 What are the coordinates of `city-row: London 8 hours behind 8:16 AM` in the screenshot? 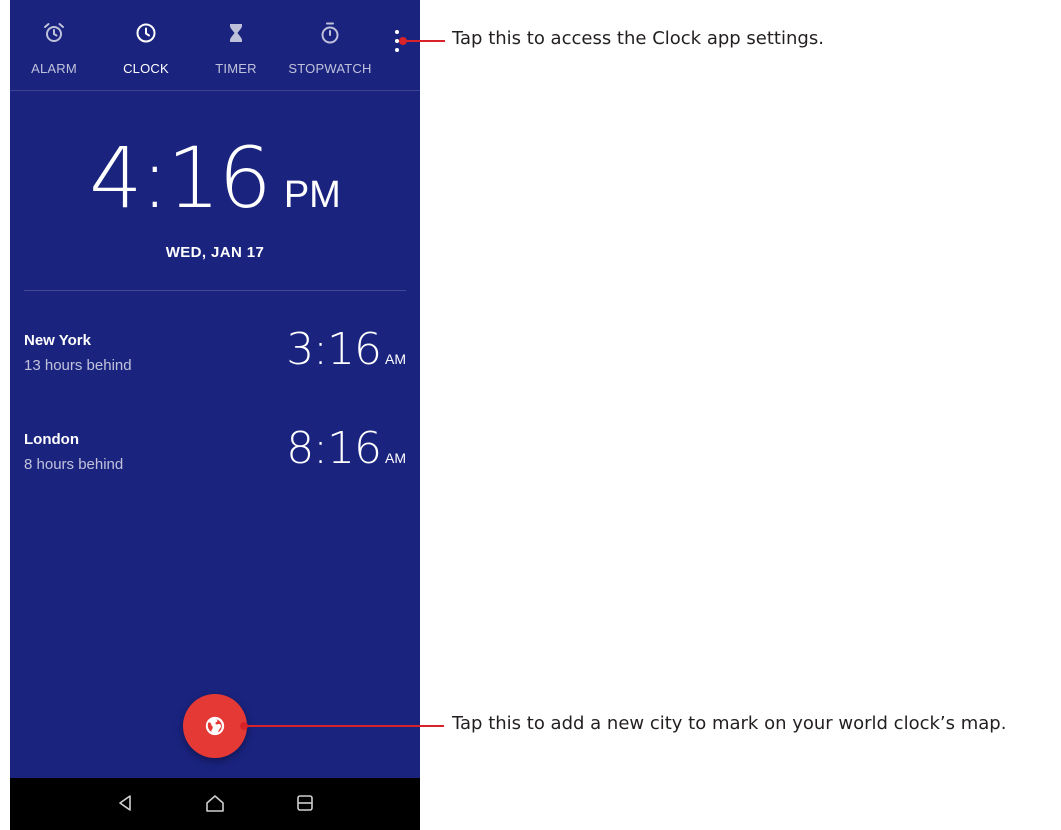 It's located at (215, 457).